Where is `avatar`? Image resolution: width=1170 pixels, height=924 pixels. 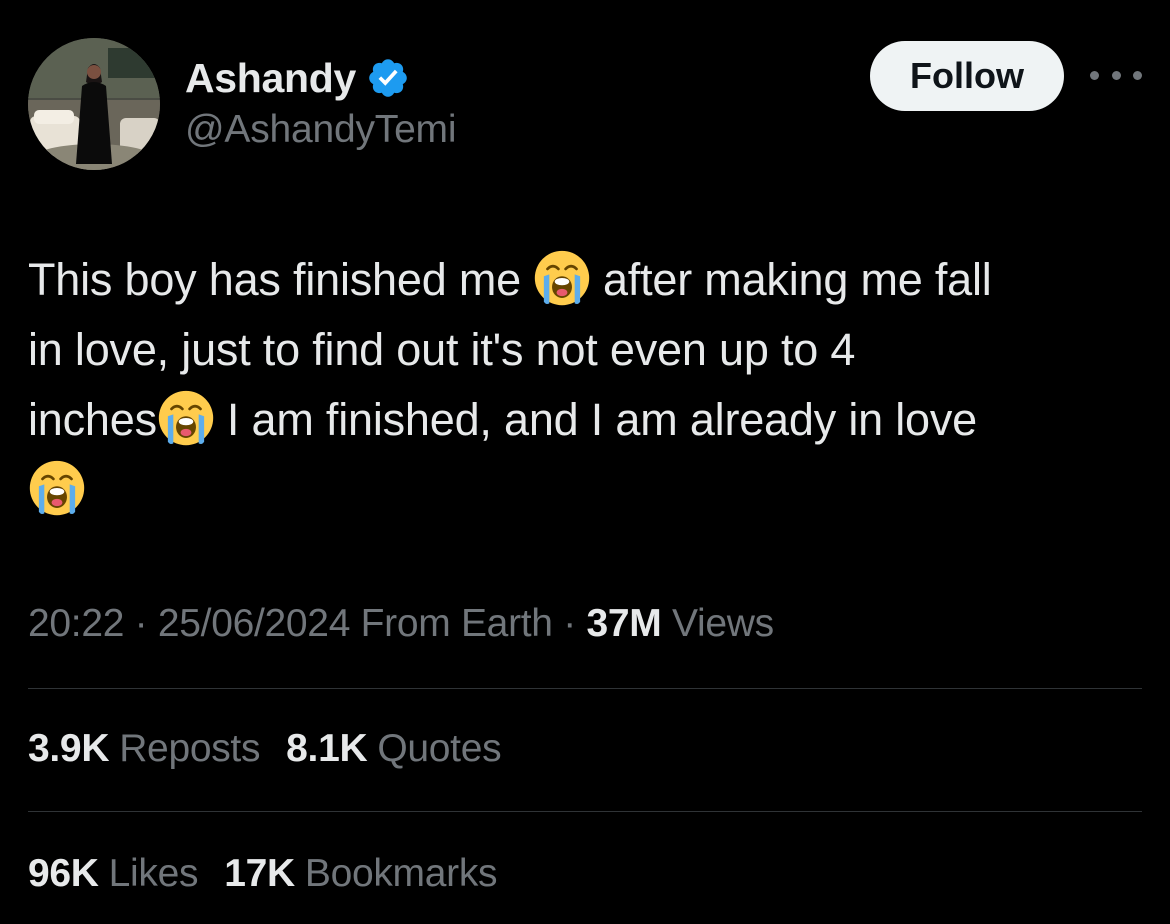
avatar is located at coordinates (94, 104).